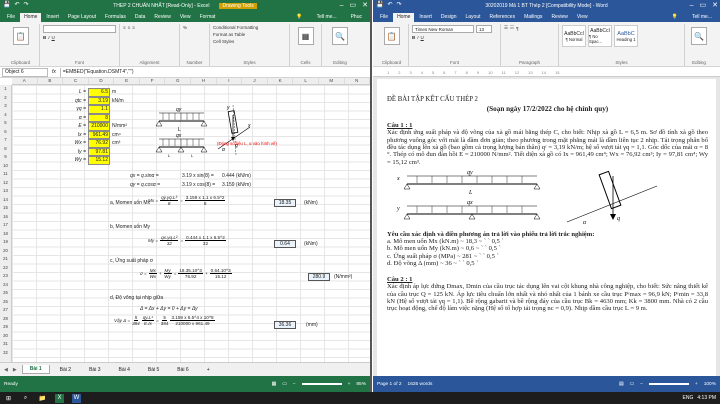 This screenshot has width=720, height=404. Describe the element at coordinates (5, 89) in the screenshot. I see `row-header: 1` at that location.